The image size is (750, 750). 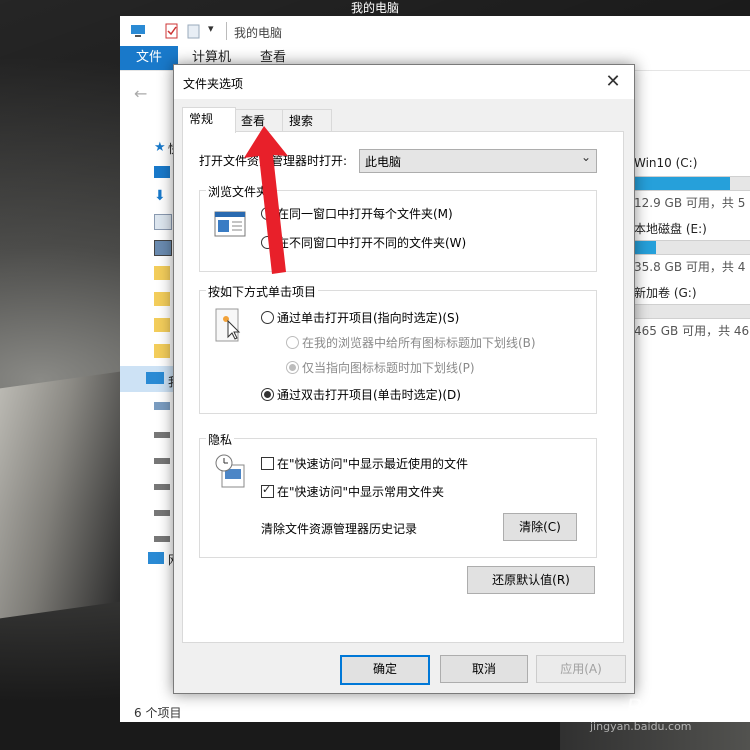 What do you see at coordinates (641, 726) in the screenshot?
I see `watermark-url: jingyan.baidu.com` at bounding box center [641, 726].